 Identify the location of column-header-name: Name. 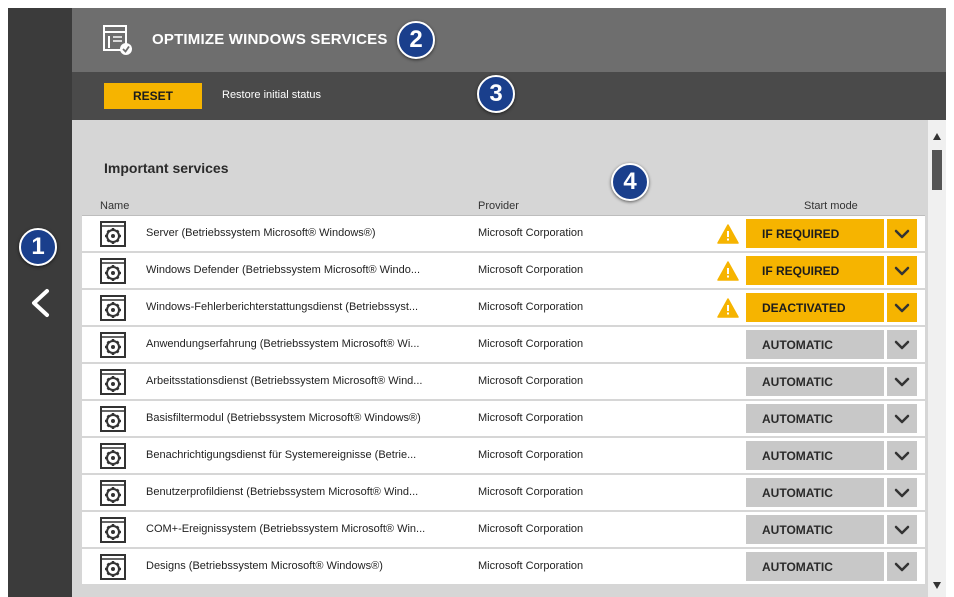
(115, 206).